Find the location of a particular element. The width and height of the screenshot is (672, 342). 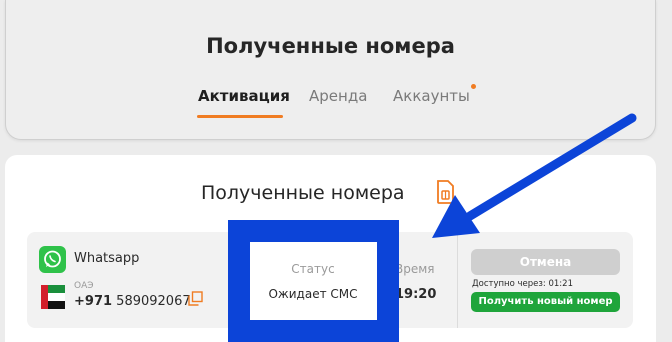

tab-bar: Активация Аренда Аккаунты is located at coordinates (330, 101).